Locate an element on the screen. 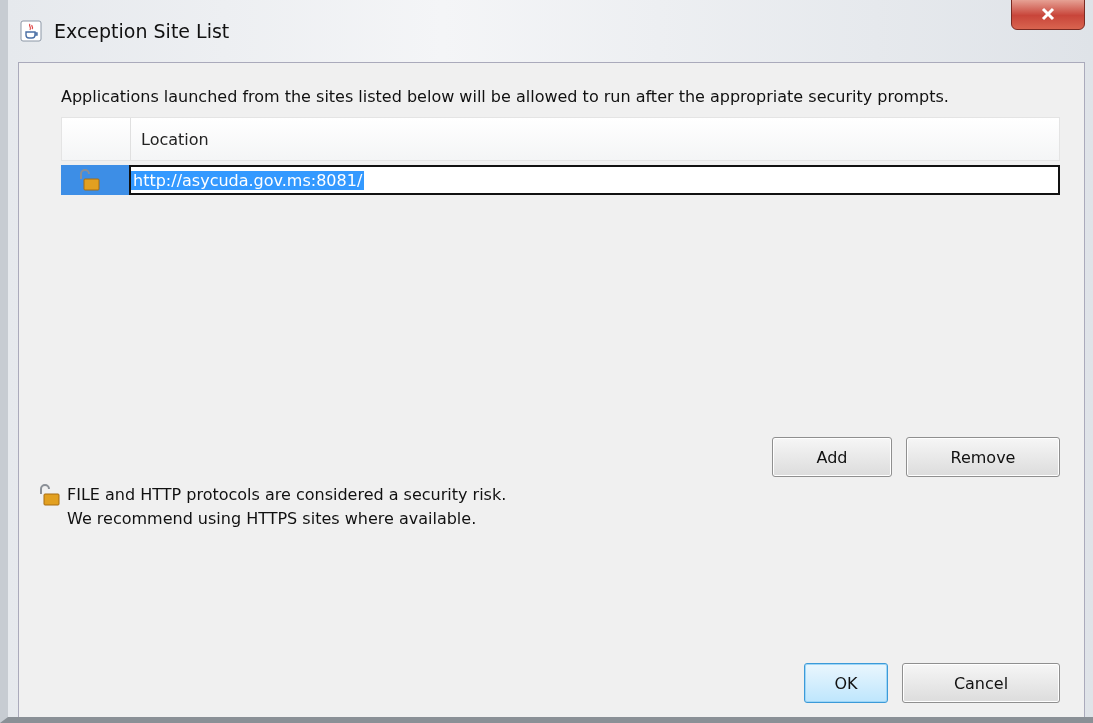 This screenshot has height=723, width=1093. remove-button: Remove is located at coordinates (983, 457).